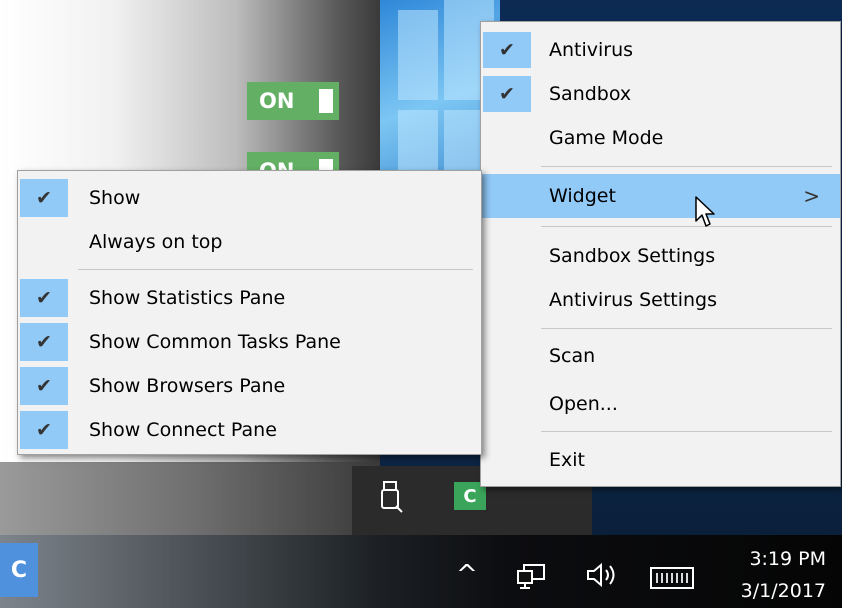 The width and height of the screenshot is (842, 608). I want to click on menu-item-sandbox-settings: Sandbox Settings, so click(660, 256).